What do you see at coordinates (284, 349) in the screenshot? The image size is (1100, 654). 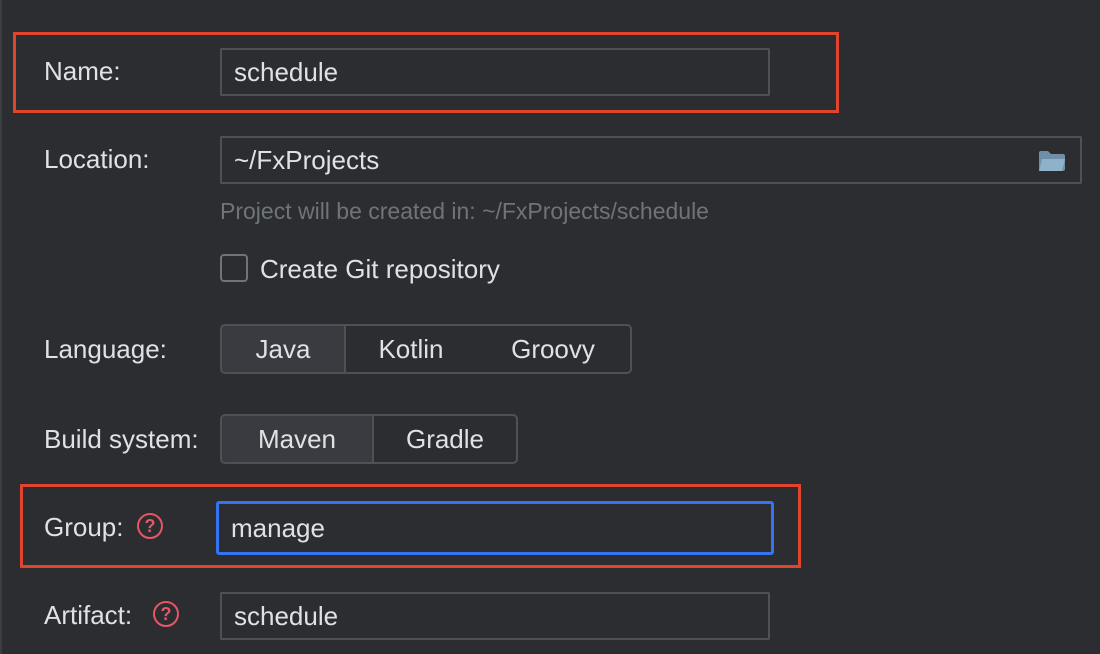 I see `language-option-java: Java` at bounding box center [284, 349].